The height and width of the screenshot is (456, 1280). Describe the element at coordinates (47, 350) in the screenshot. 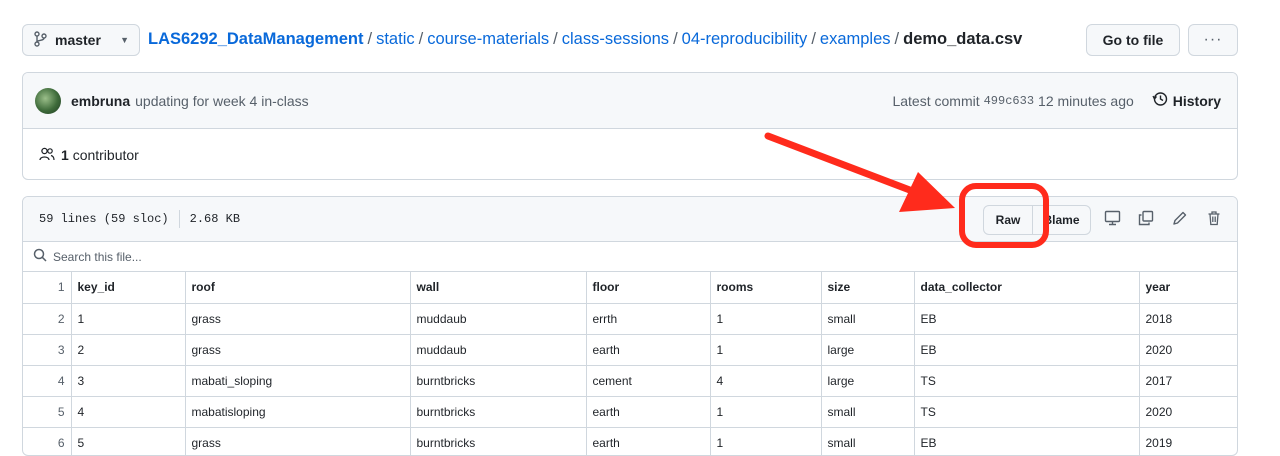

I see `line-number: 3` at that location.